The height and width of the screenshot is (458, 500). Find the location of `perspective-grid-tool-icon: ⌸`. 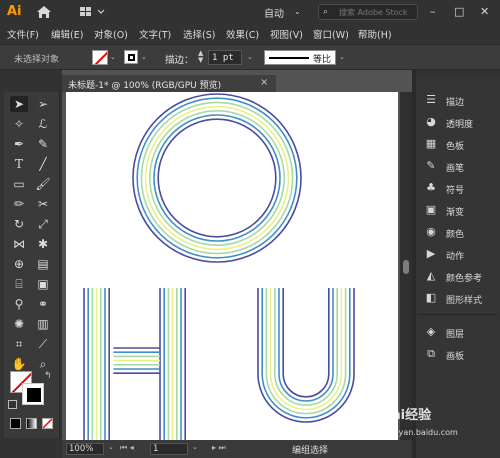

perspective-grid-tool-icon: ⌸ is located at coordinates (19, 284).